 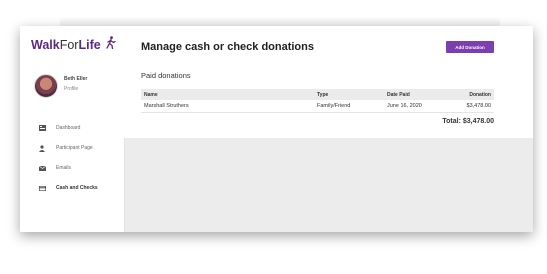 I want to click on sidebar-item-cash-and-checks: Cash and Checks, so click(x=79, y=188).